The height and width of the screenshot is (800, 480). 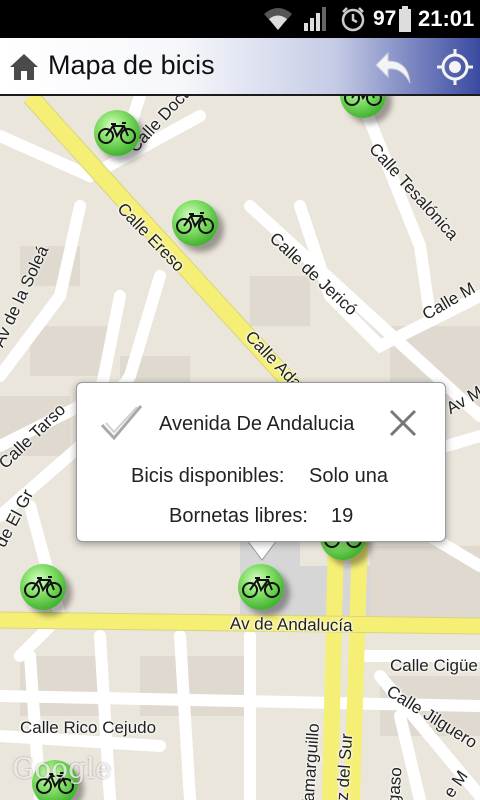 What do you see at coordinates (342, 516) in the screenshot?
I see `free-slots-value: 19` at bounding box center [342, 516].